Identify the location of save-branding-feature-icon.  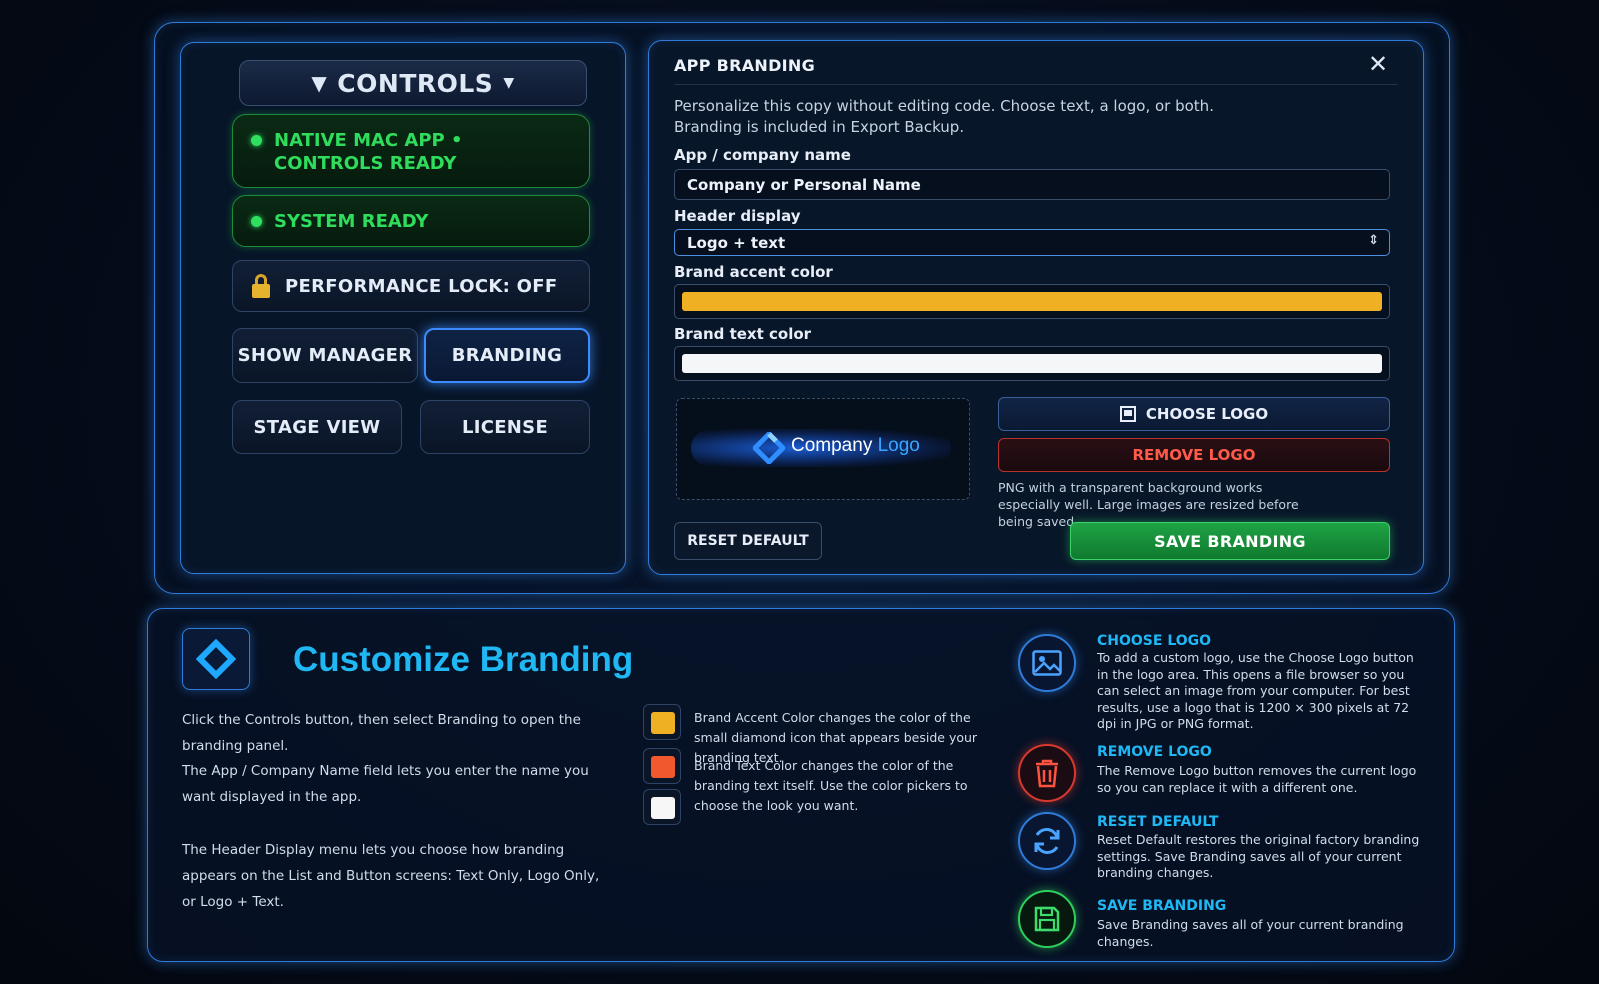
(1047, 919).